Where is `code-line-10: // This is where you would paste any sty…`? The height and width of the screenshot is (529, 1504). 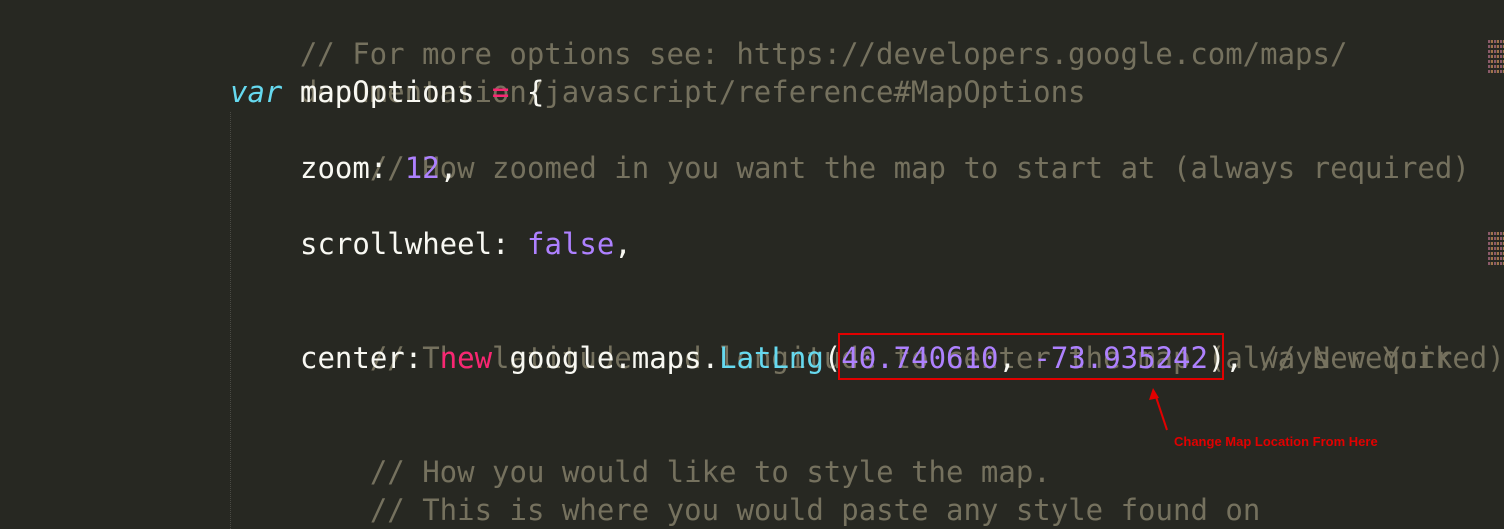 code-line-10: // This is where you would paste any sty… is located at coordinates (780, 490).